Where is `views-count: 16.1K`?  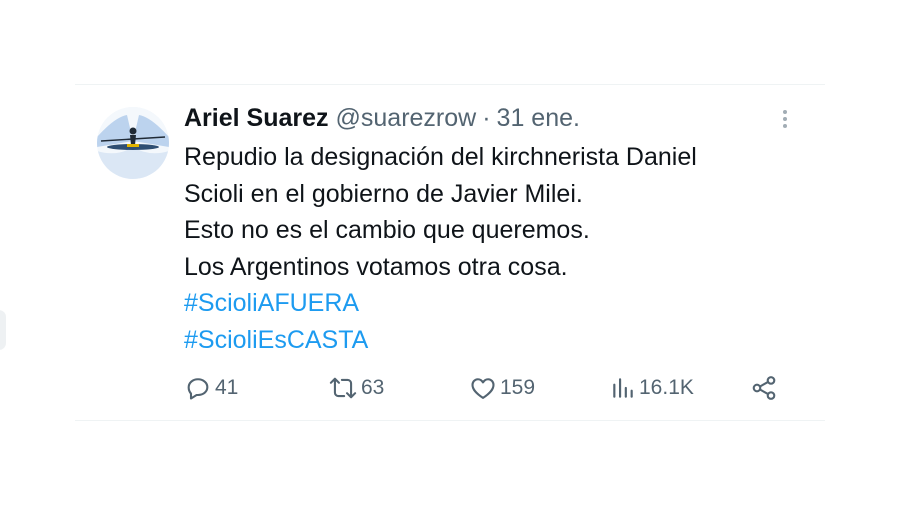
views-count: 16.1K is located at coordinates (666, 387).